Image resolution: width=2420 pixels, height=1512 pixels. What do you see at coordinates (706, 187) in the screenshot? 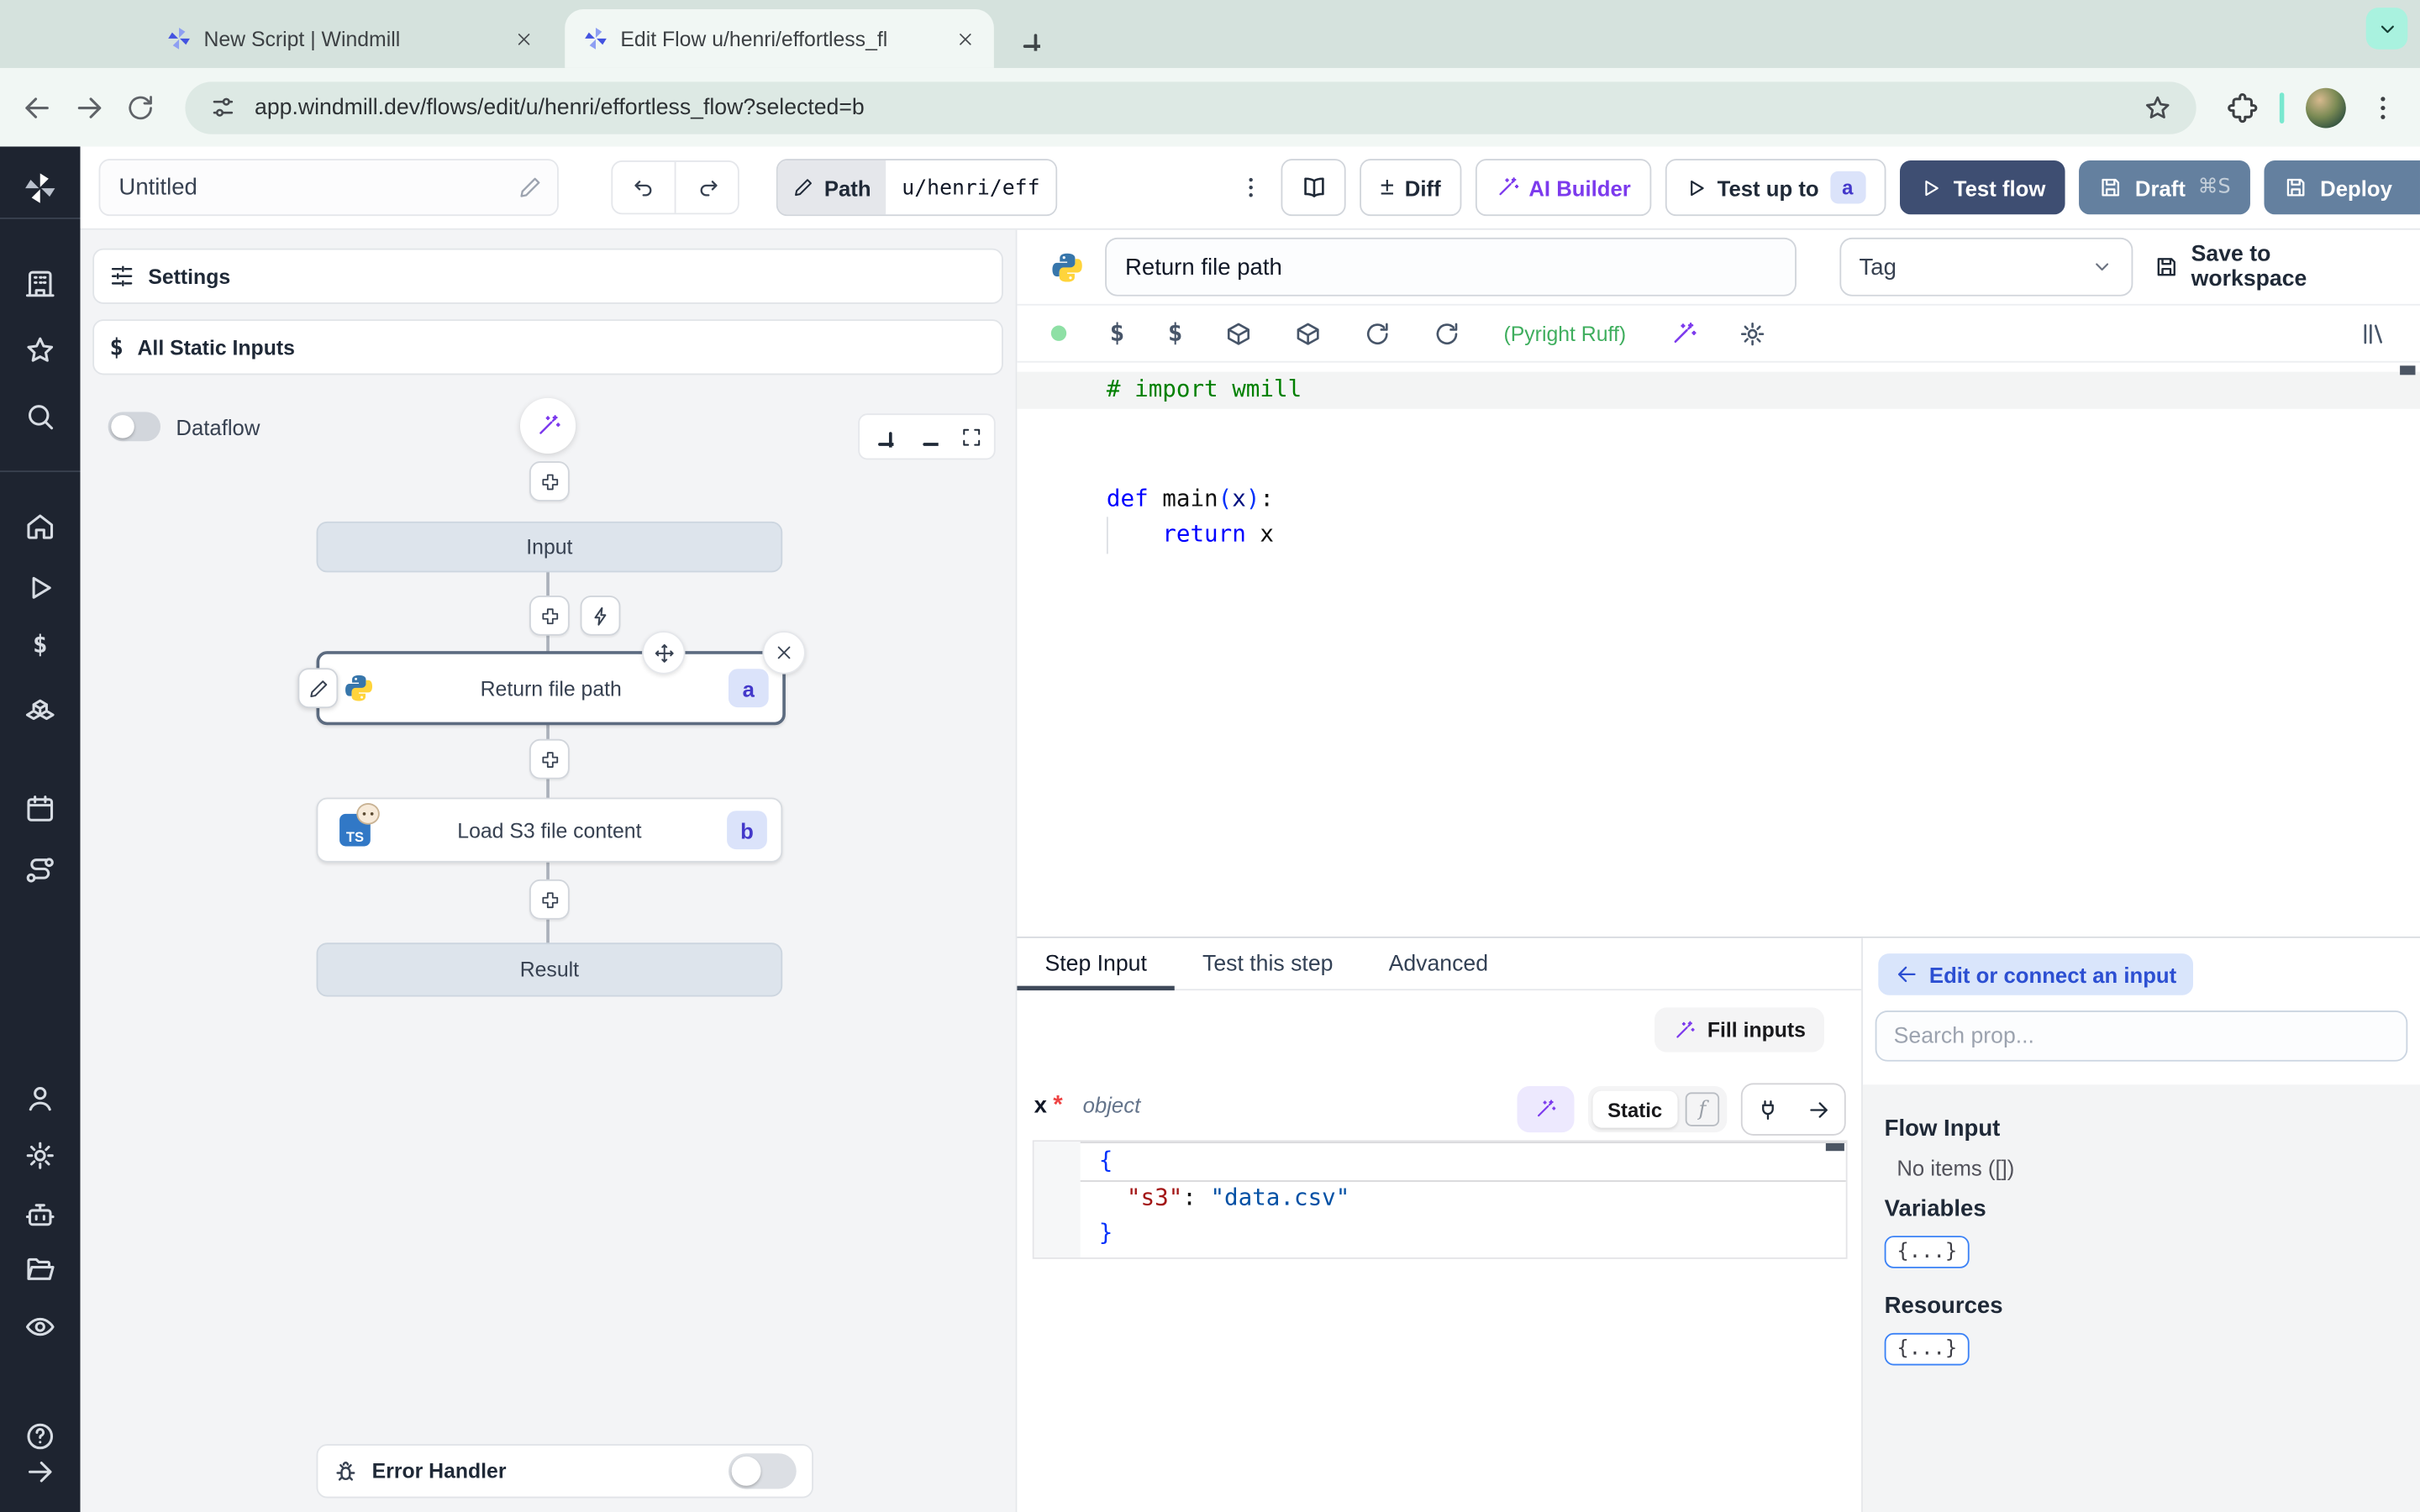
I see `redo-button` at bounding box center [706, 187].